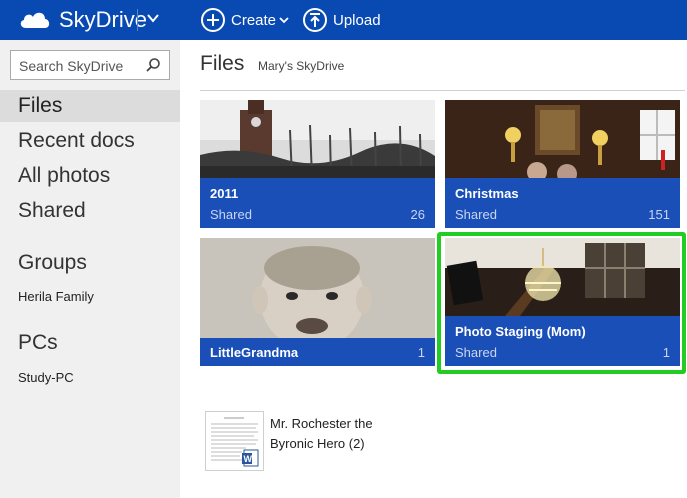 This screenshot has width=687, height=498. I want to click on folder-tile-photo-staging-mom: Photo Staging (Mom) Shared 1, so click(562, 302).